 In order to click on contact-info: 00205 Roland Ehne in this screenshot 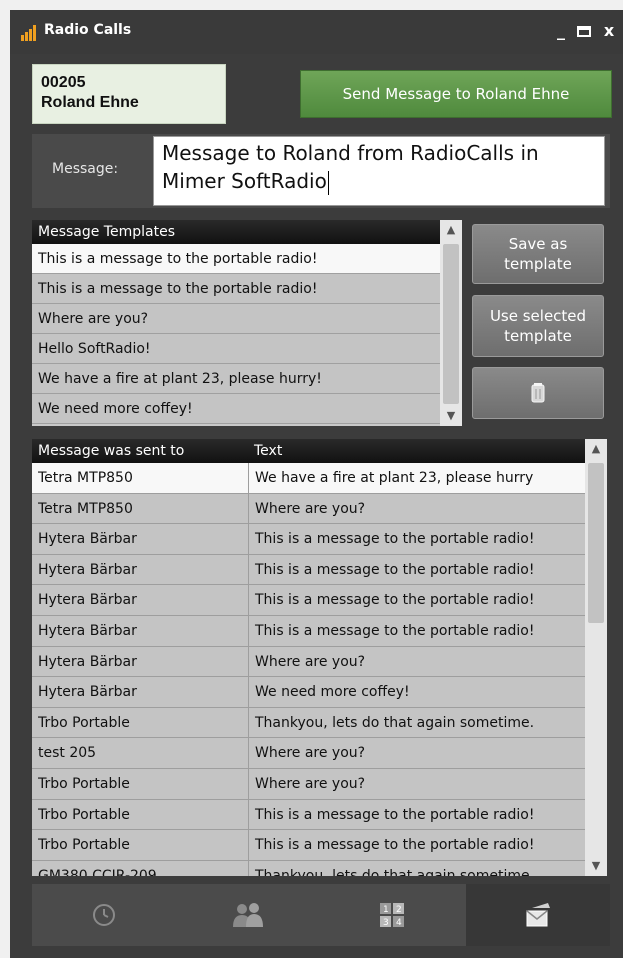, I will do `click(129, 94)`.